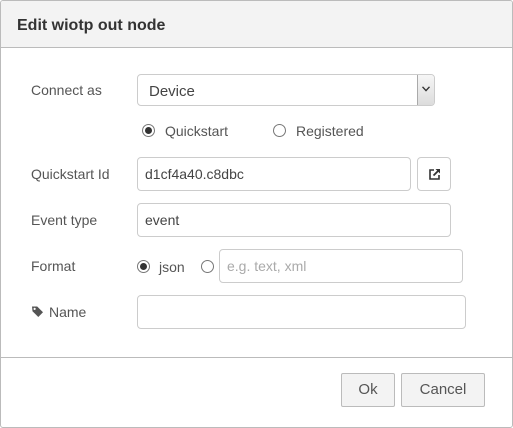 The width and height of the screenshot is (513, 428). I want to click on format-json-label: json, so click(172, 267).